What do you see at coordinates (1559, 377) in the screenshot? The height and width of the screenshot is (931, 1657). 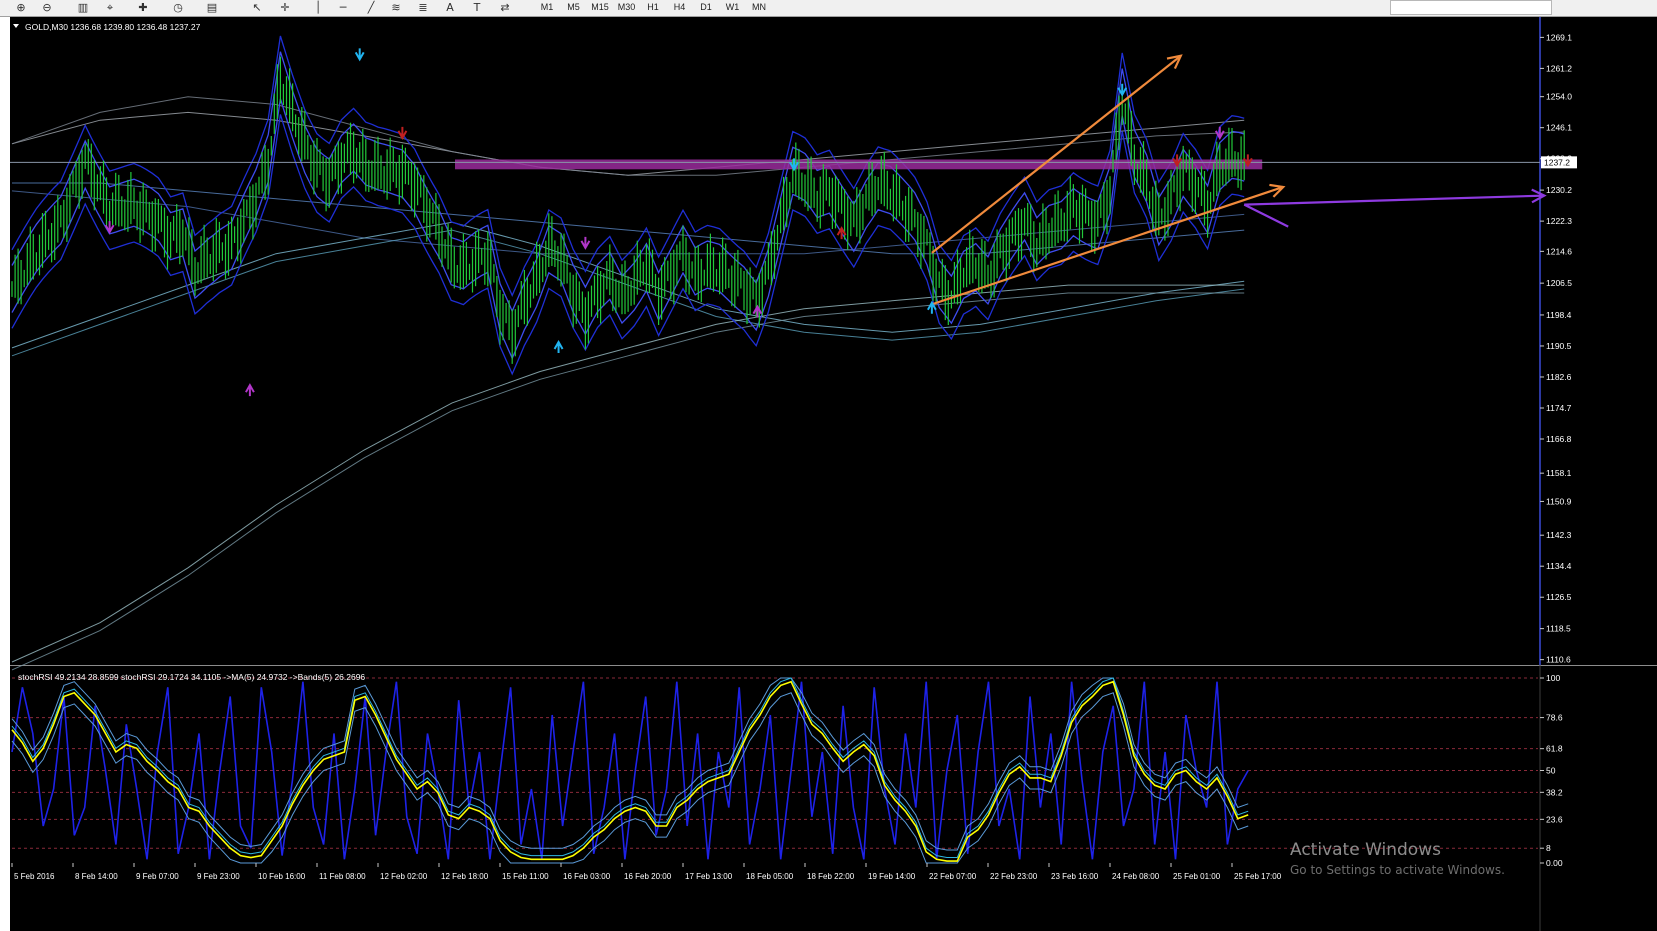 I see `price-tick-label: 1182.6` at bounding box center [1559, 377].